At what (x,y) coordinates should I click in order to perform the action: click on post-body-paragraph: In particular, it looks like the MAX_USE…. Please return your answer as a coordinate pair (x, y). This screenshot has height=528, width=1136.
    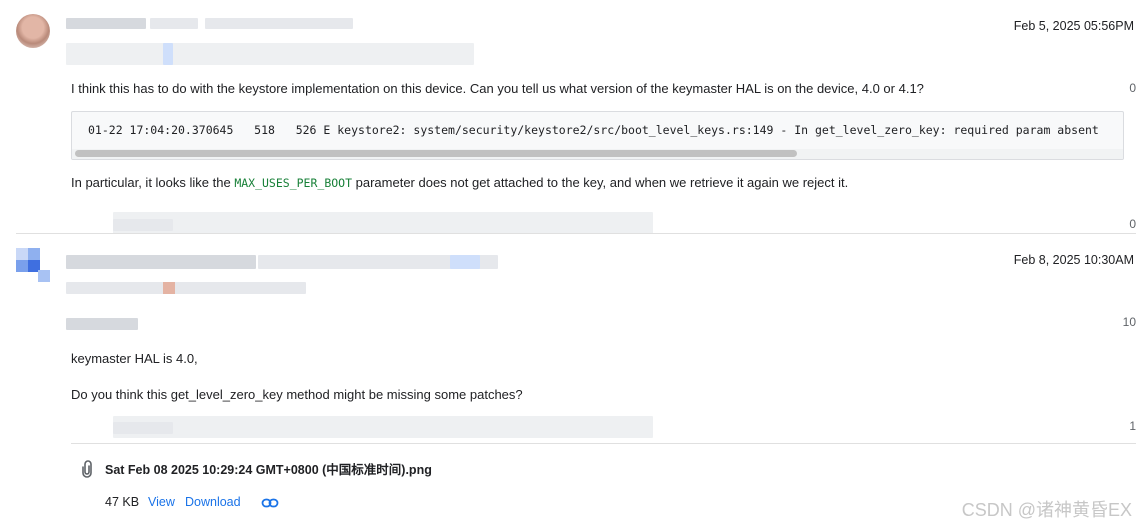
    Looking at the image, I should click on (459, 182).